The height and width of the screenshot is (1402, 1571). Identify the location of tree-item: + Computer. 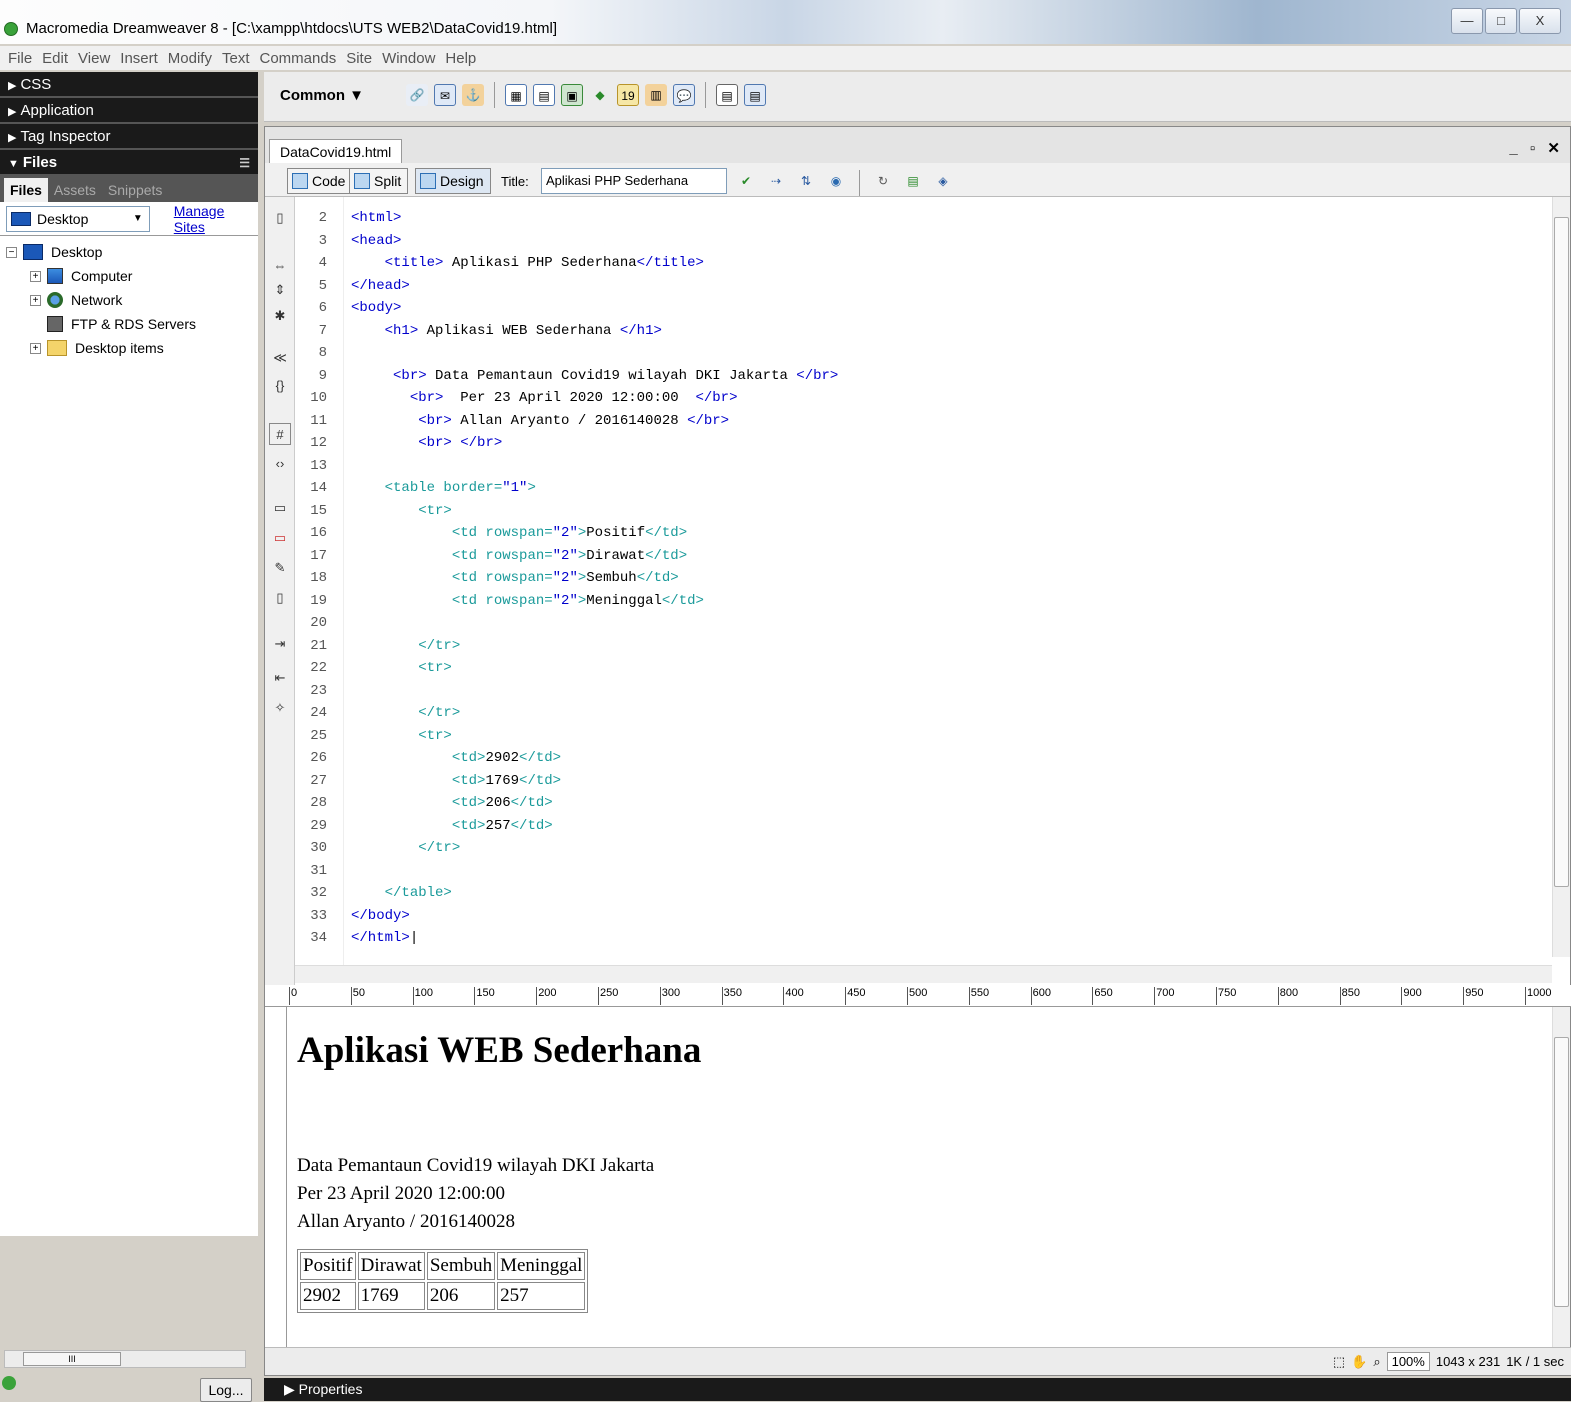
(129, 276).